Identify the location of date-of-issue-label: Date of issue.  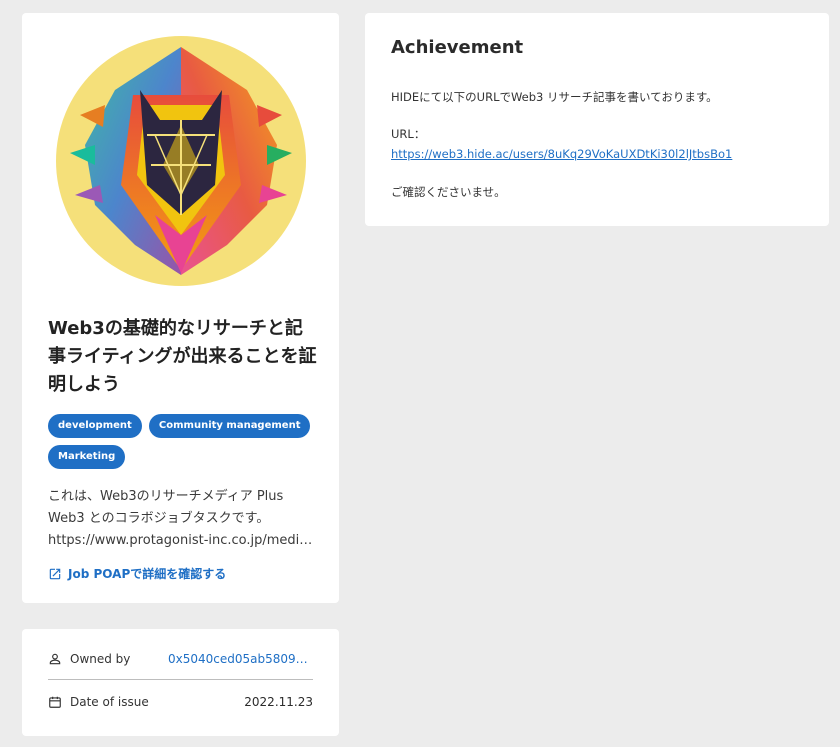
(109, 702).